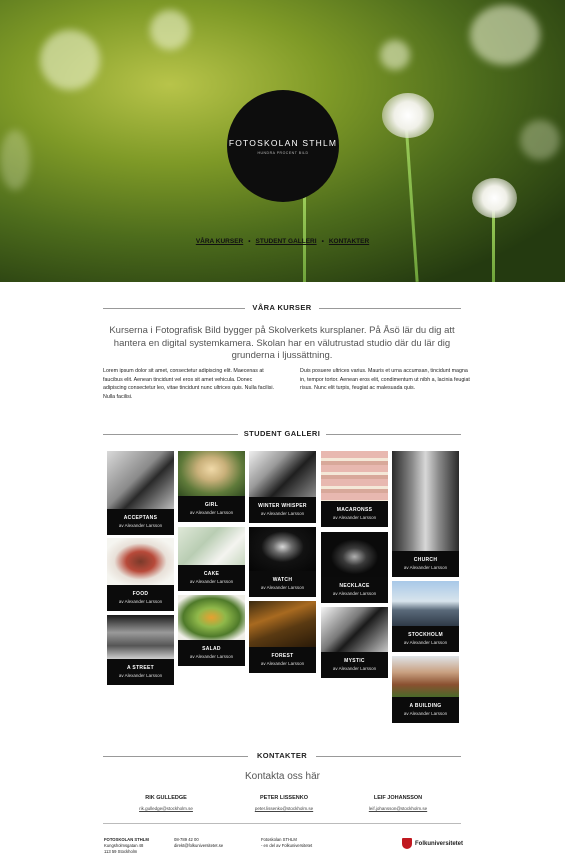 The image size is (565, 866). I want to click on courses-heading: VÅRA KURSER, so click(282, 308).